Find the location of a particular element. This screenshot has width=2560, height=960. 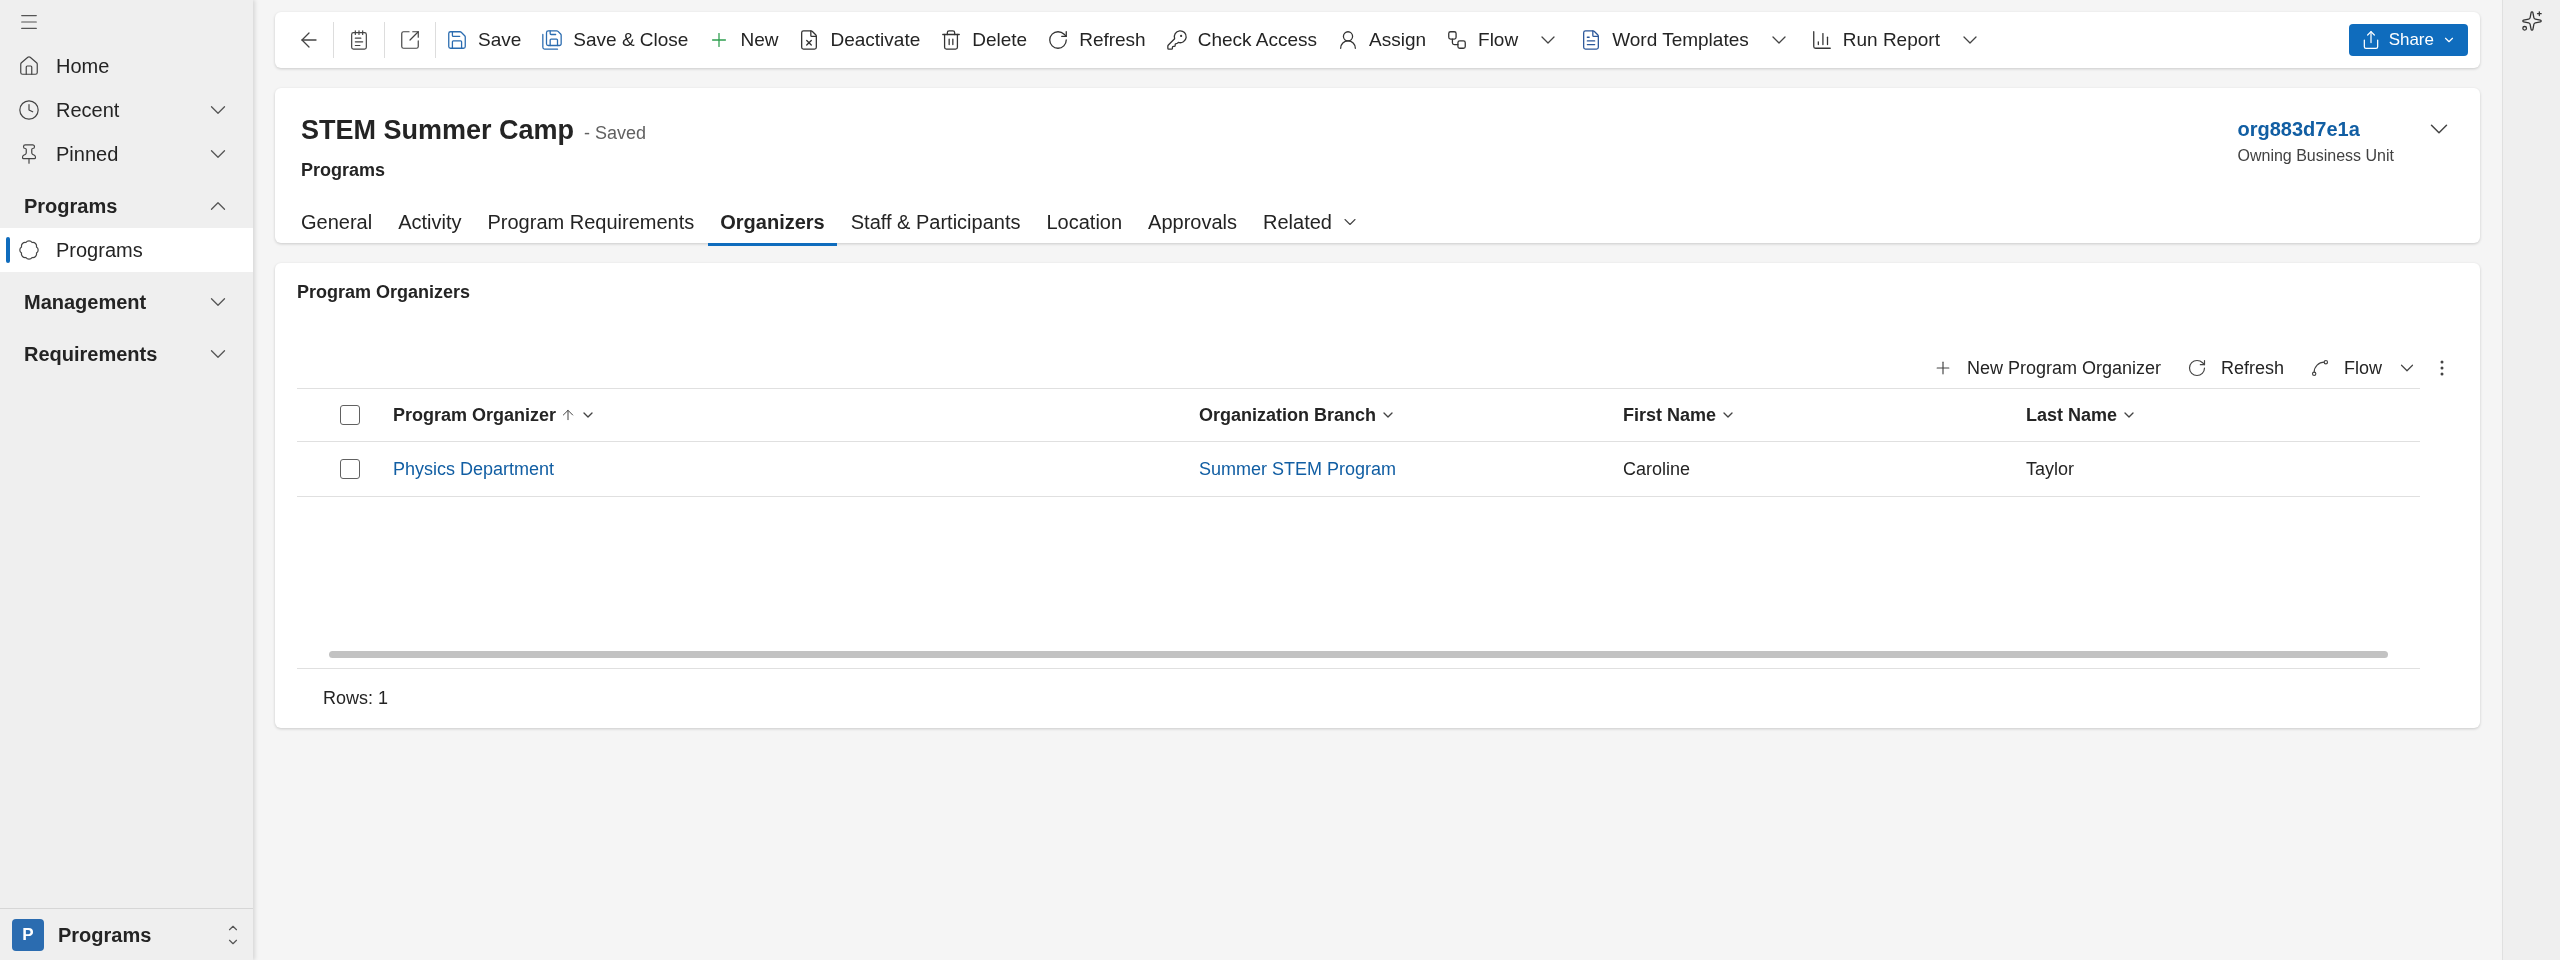

nav-group-header: Requirements is located at coordinates (126, 354).